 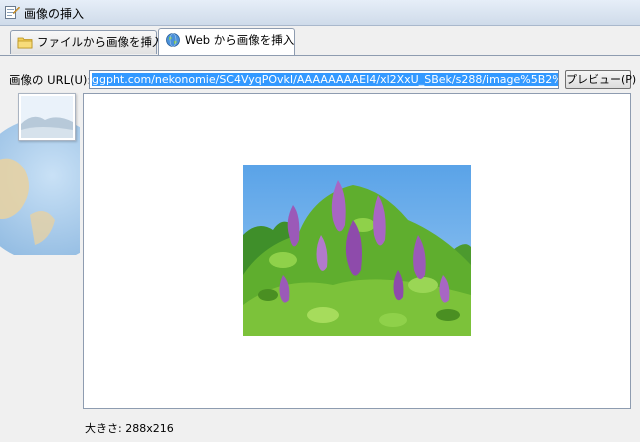 What do you see at coordinates (320, 13) in the screenshot?
I see `title-bar: 画像の挿入` at bounding box center [320, 13].